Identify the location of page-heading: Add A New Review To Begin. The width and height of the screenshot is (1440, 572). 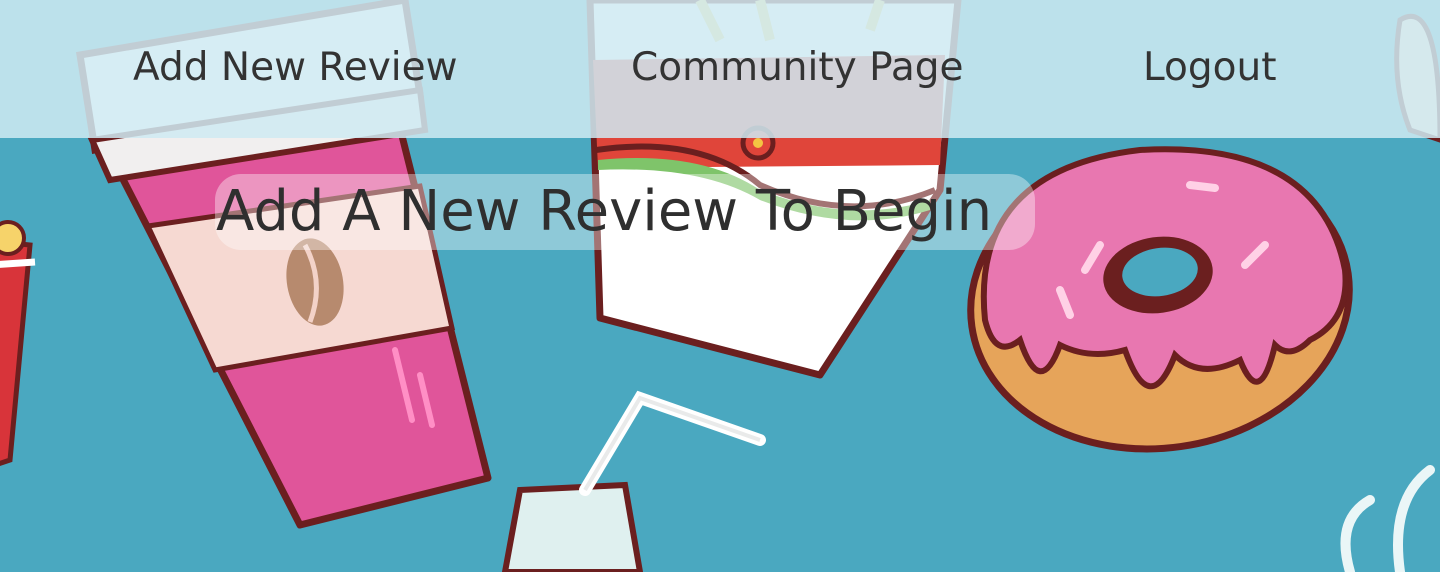
(604, 211).